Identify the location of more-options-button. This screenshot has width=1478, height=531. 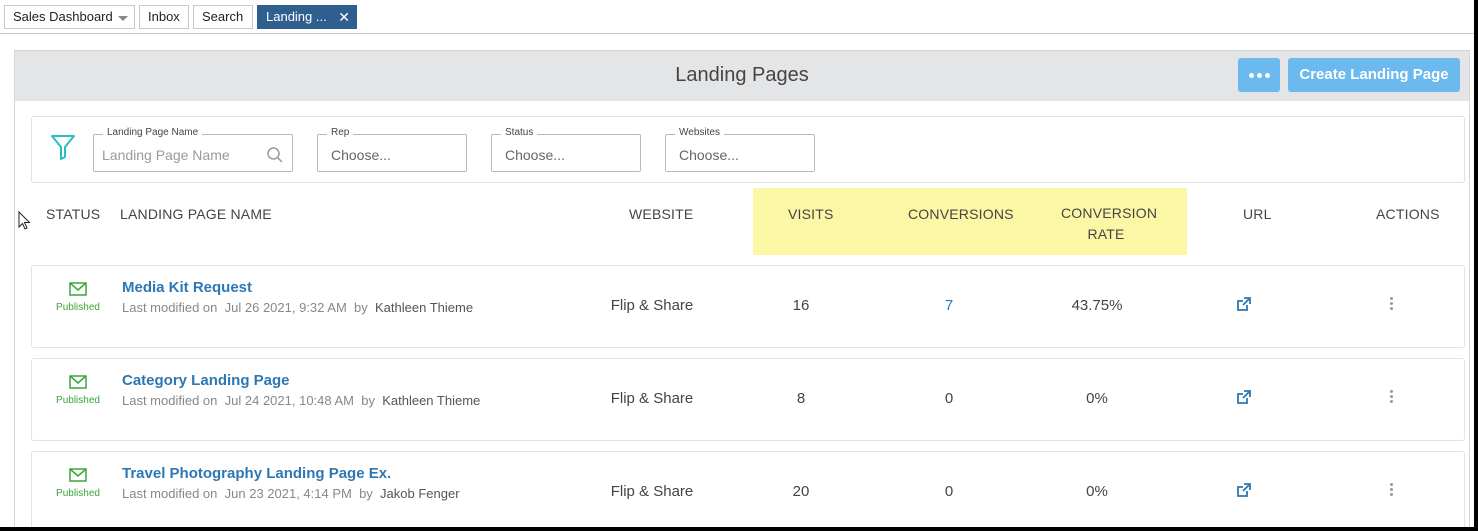
(1259, 75).